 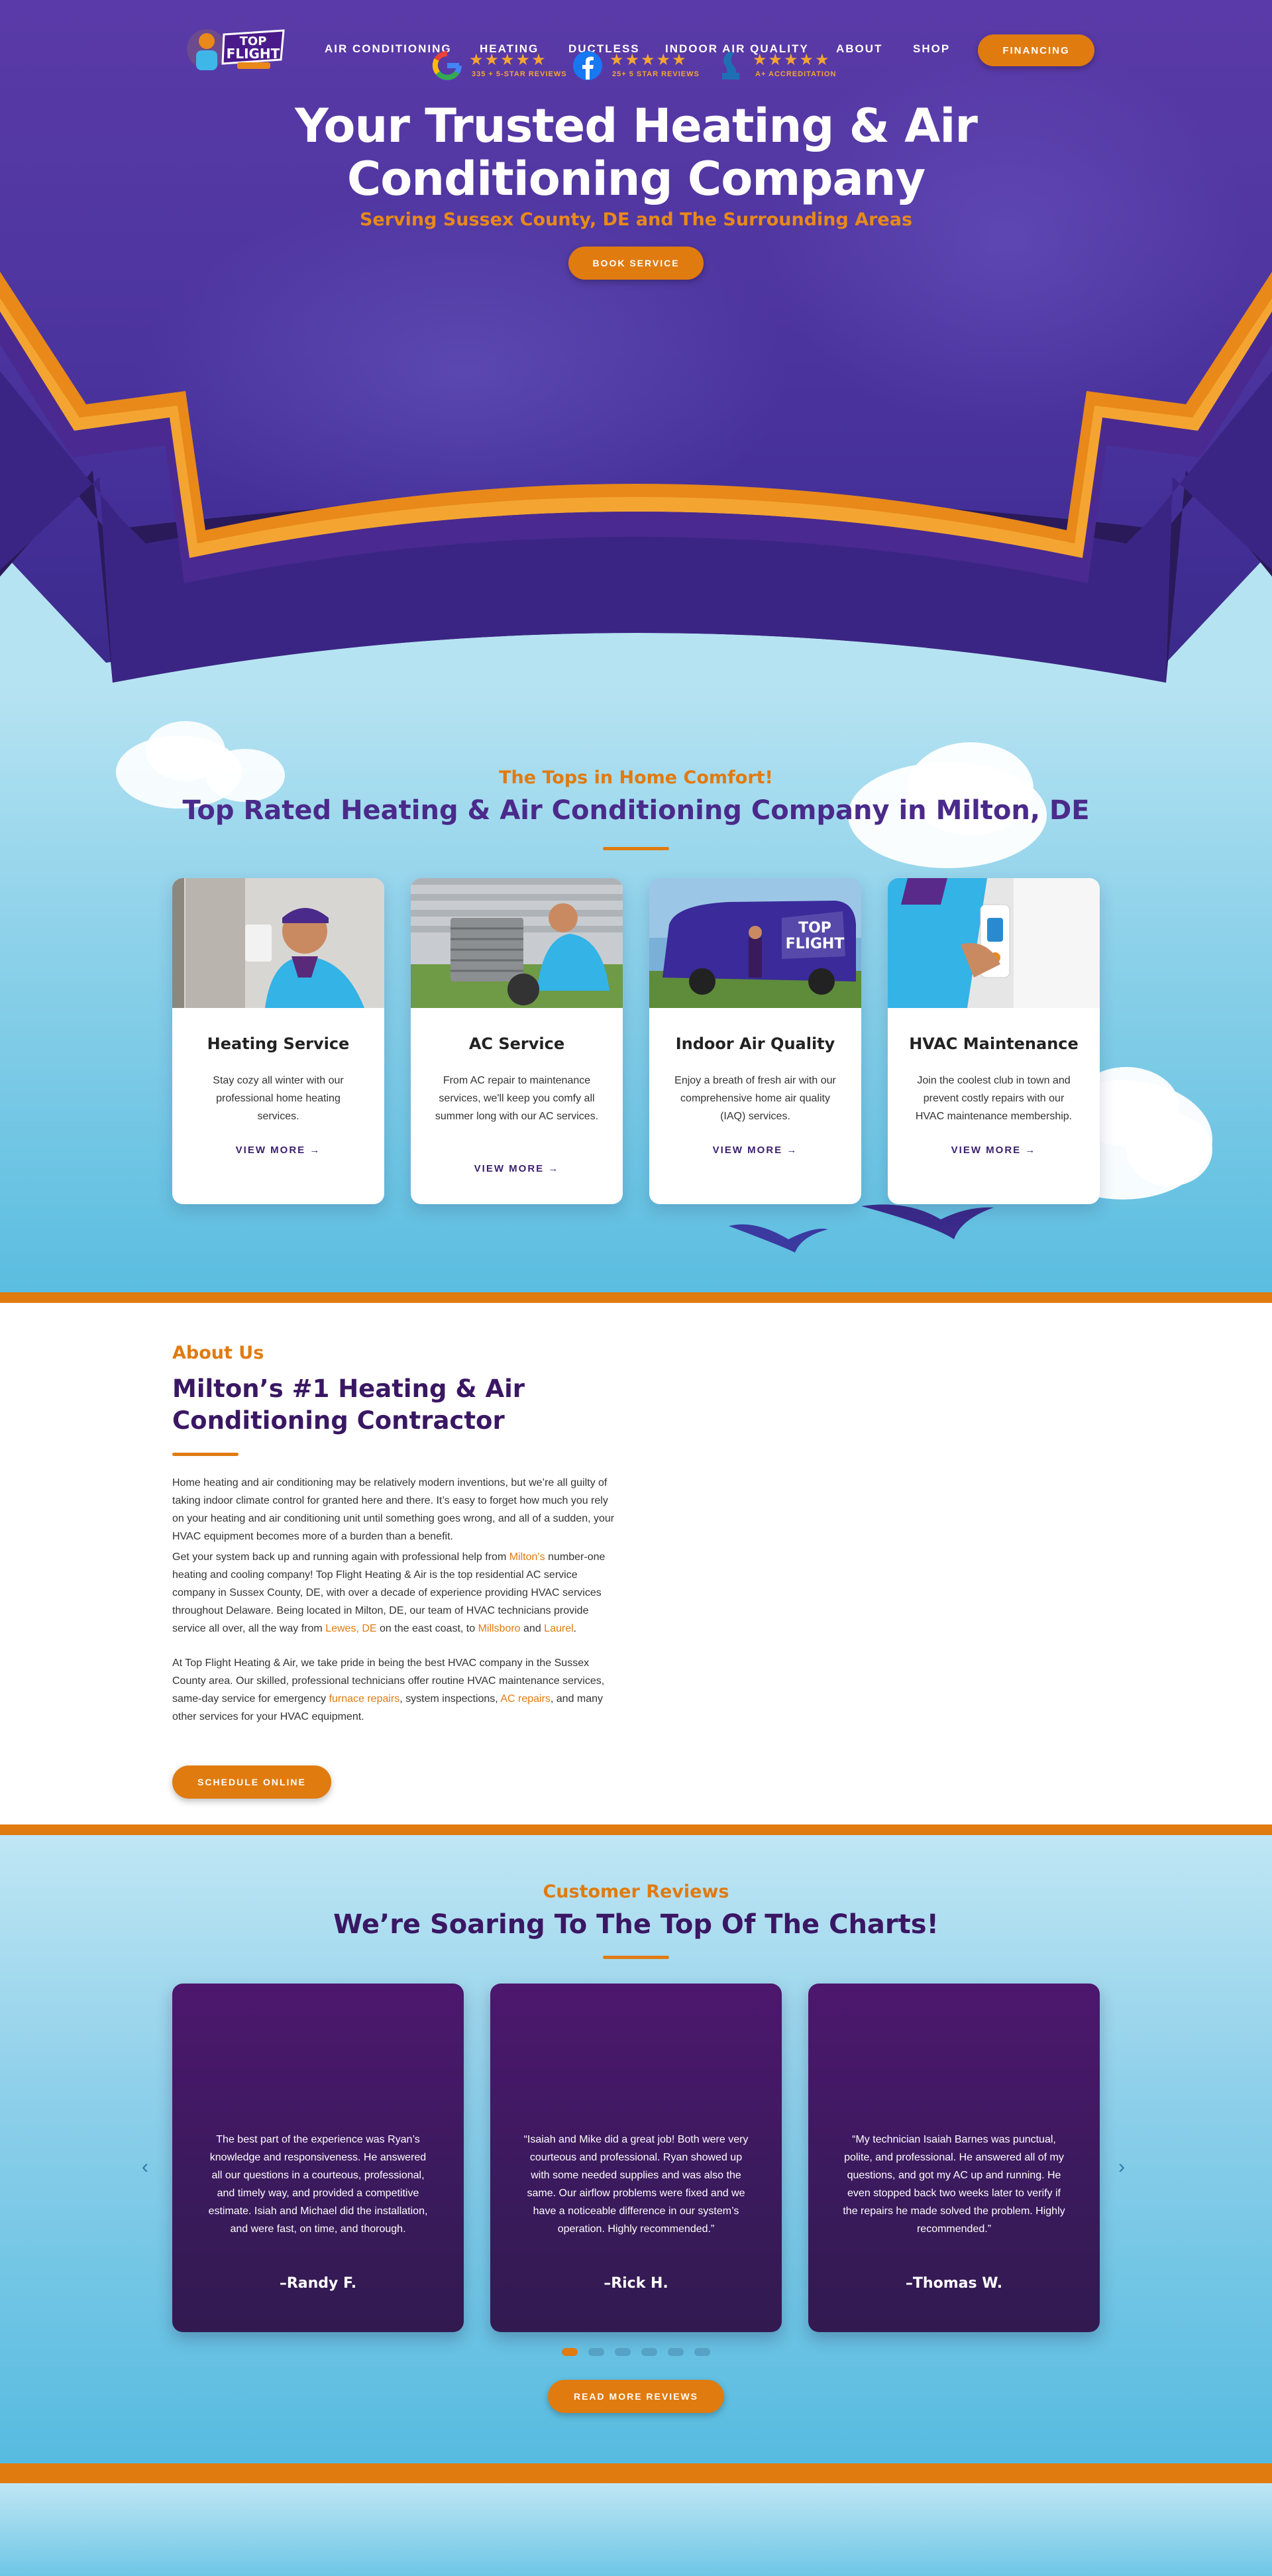 What do you see at coordinates (365, 1699) in the screenshot?
I see `link-furnace-repairs: furnace repairs` at bounding box center [365, 1699].